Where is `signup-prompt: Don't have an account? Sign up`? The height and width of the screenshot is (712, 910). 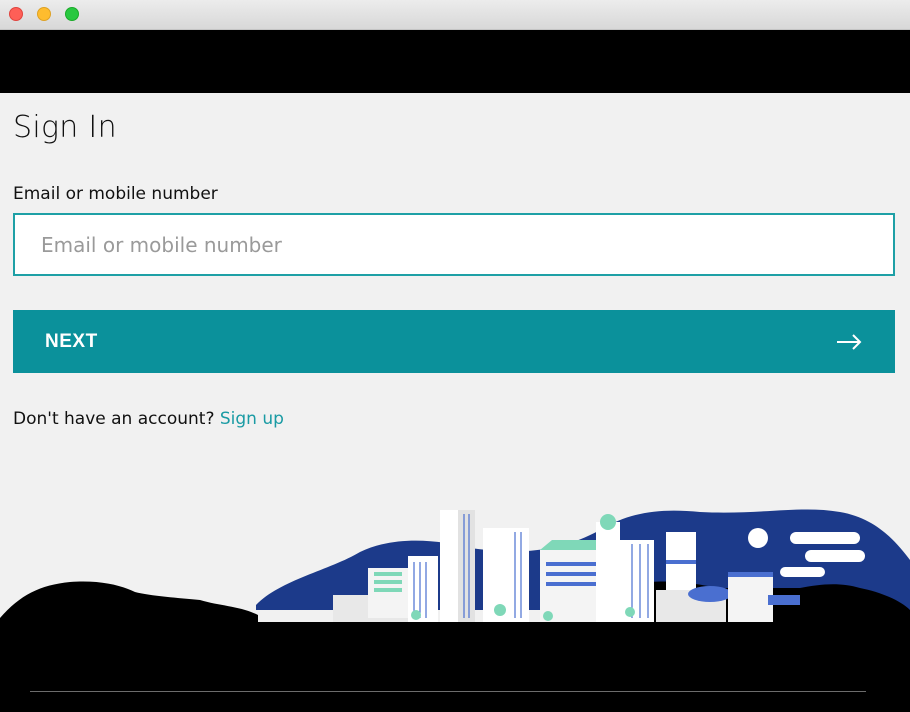
signup-prompt: Don't have an account? Sign up is located at coordinates (148, 419).